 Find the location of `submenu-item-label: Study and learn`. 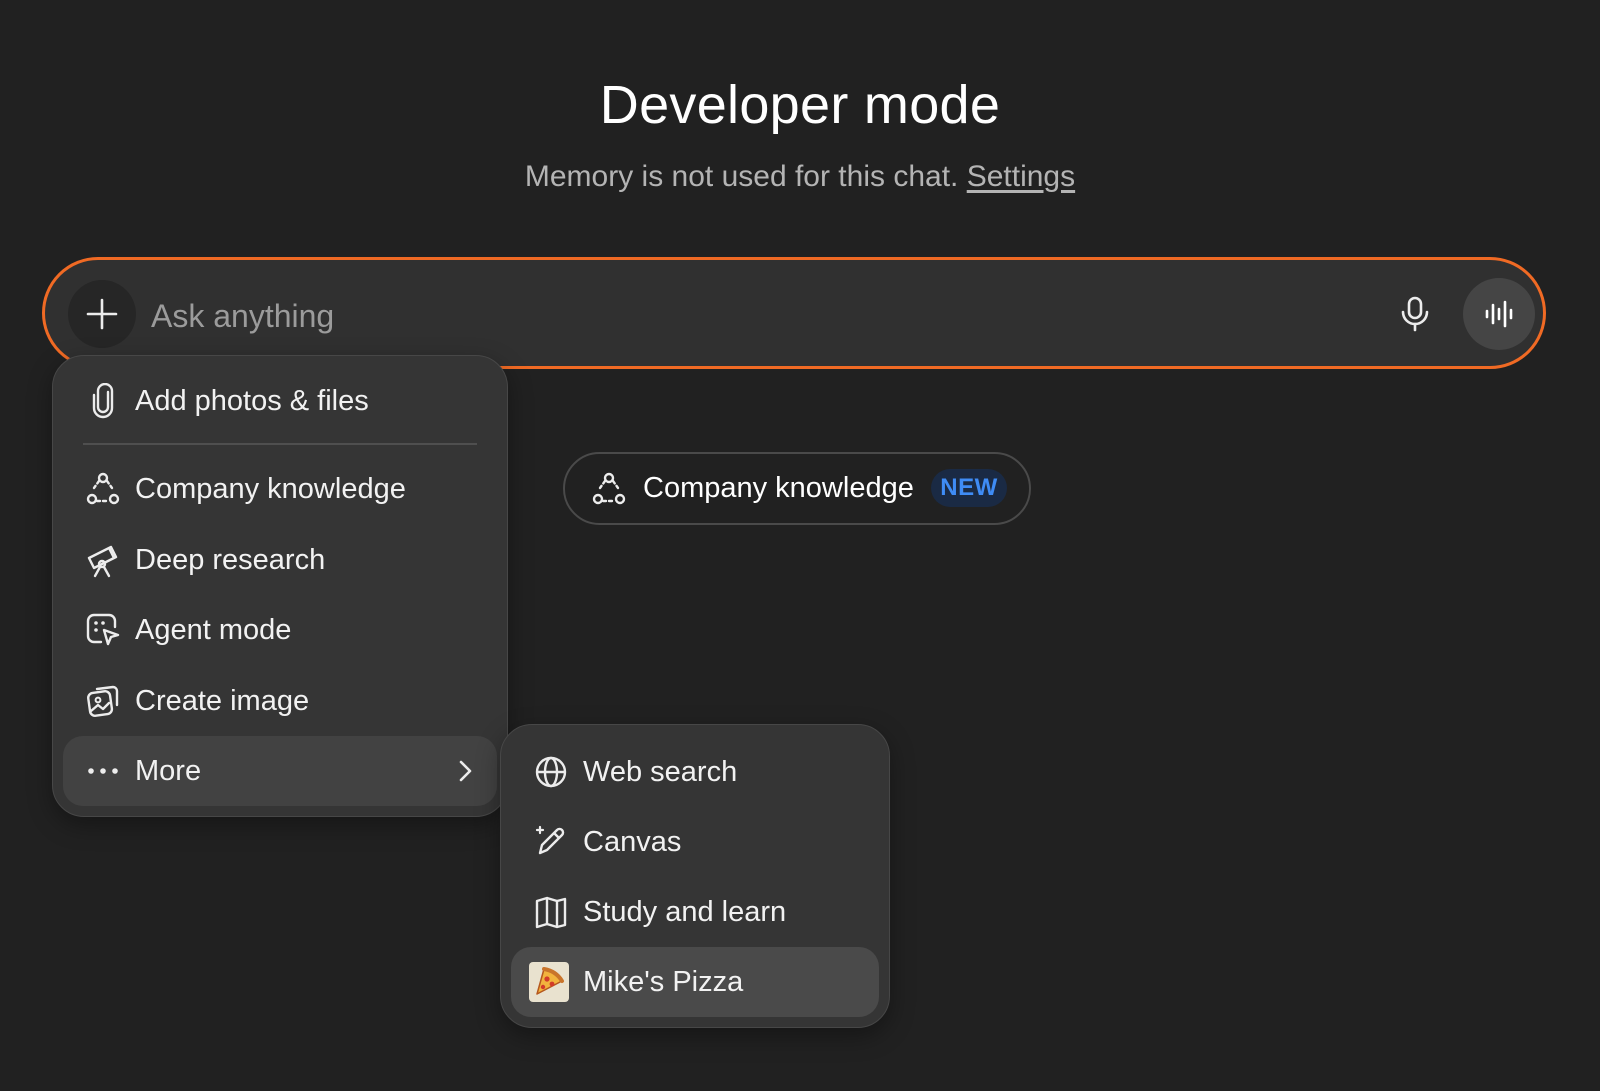

submenu-item-label: Study and learn is located at coordinates (685, 912).